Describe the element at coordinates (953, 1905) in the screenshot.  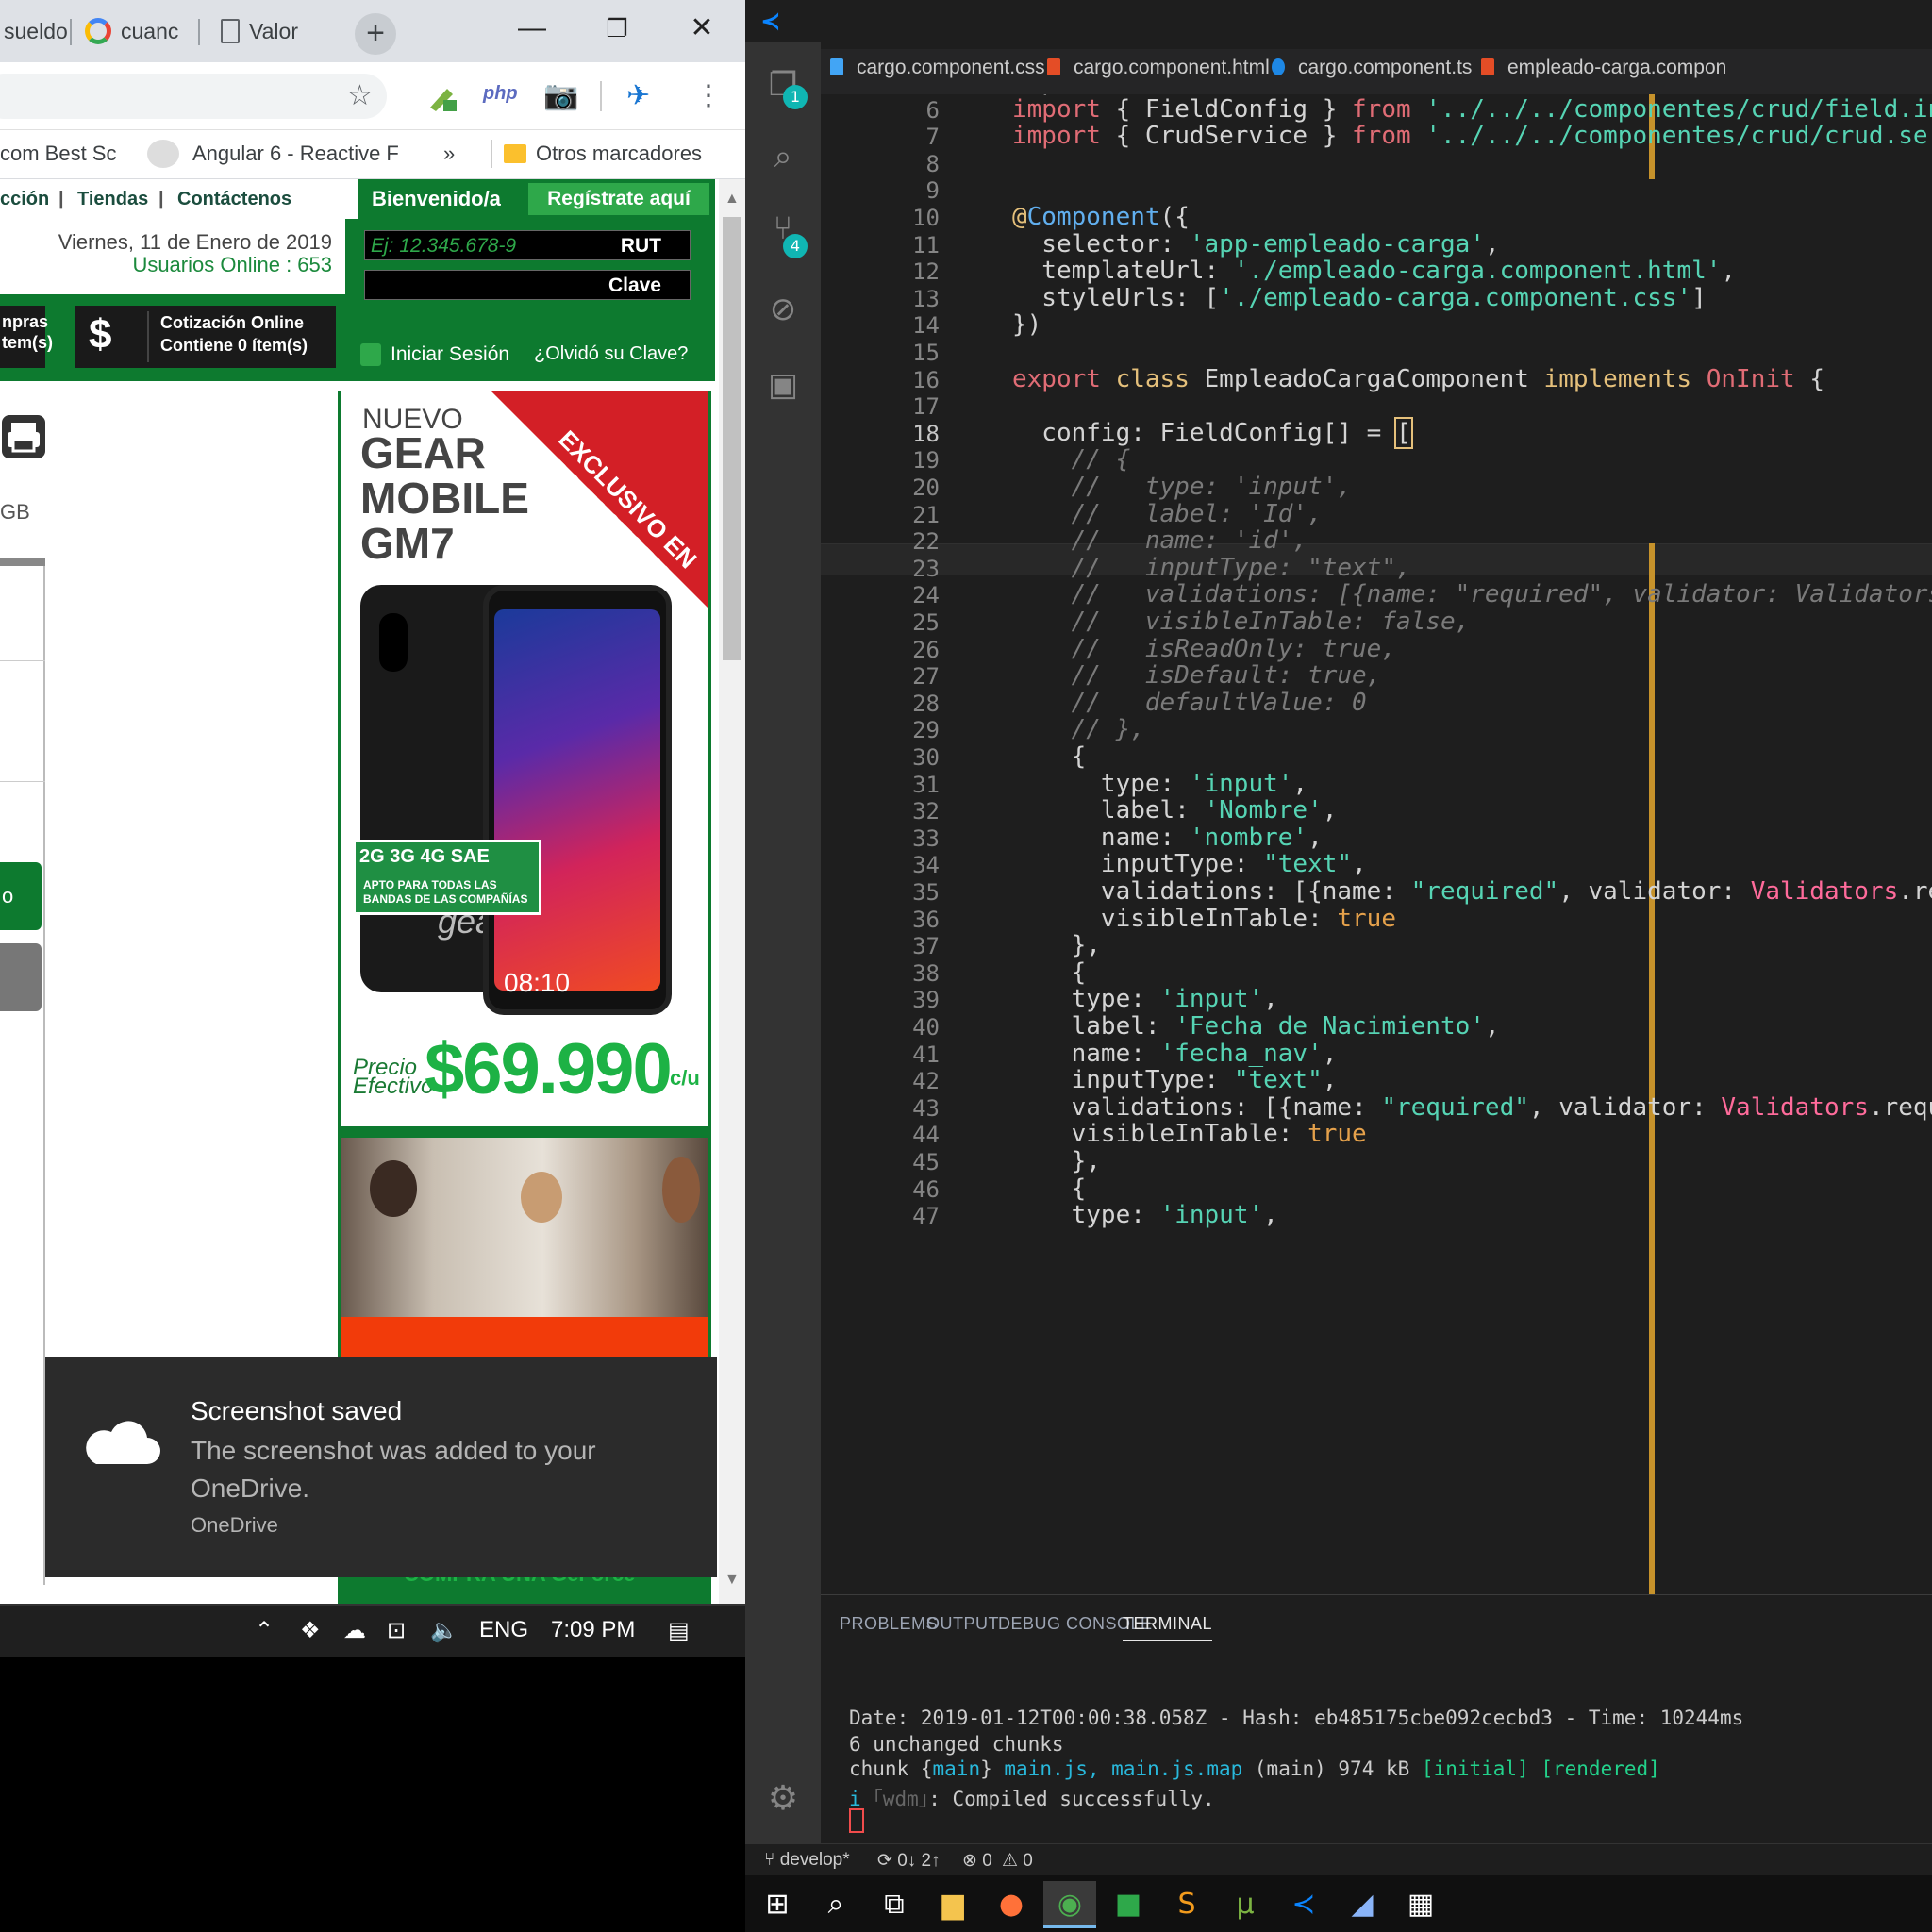
I see `file-explorer-icon: ▆` at that location.